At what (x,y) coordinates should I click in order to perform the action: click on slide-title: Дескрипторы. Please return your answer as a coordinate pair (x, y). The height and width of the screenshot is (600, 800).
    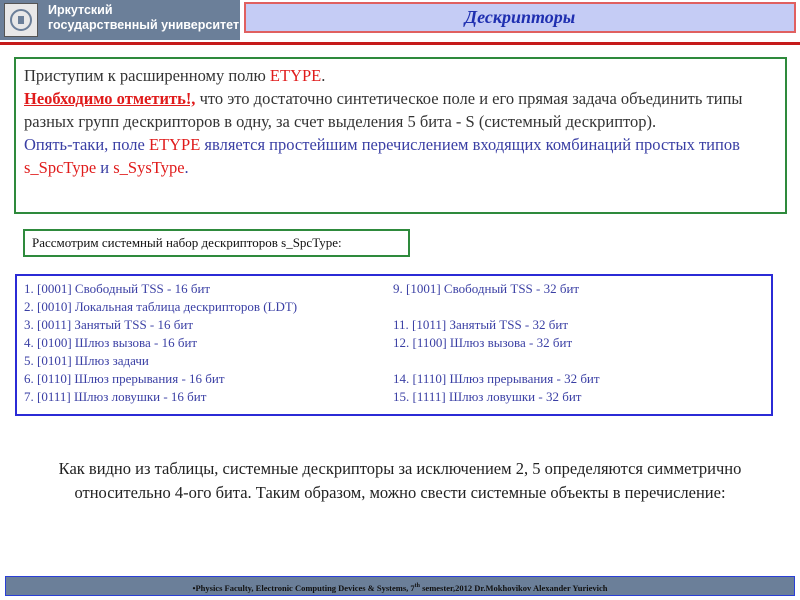
    Looking at the image, I should click on (520, 17).